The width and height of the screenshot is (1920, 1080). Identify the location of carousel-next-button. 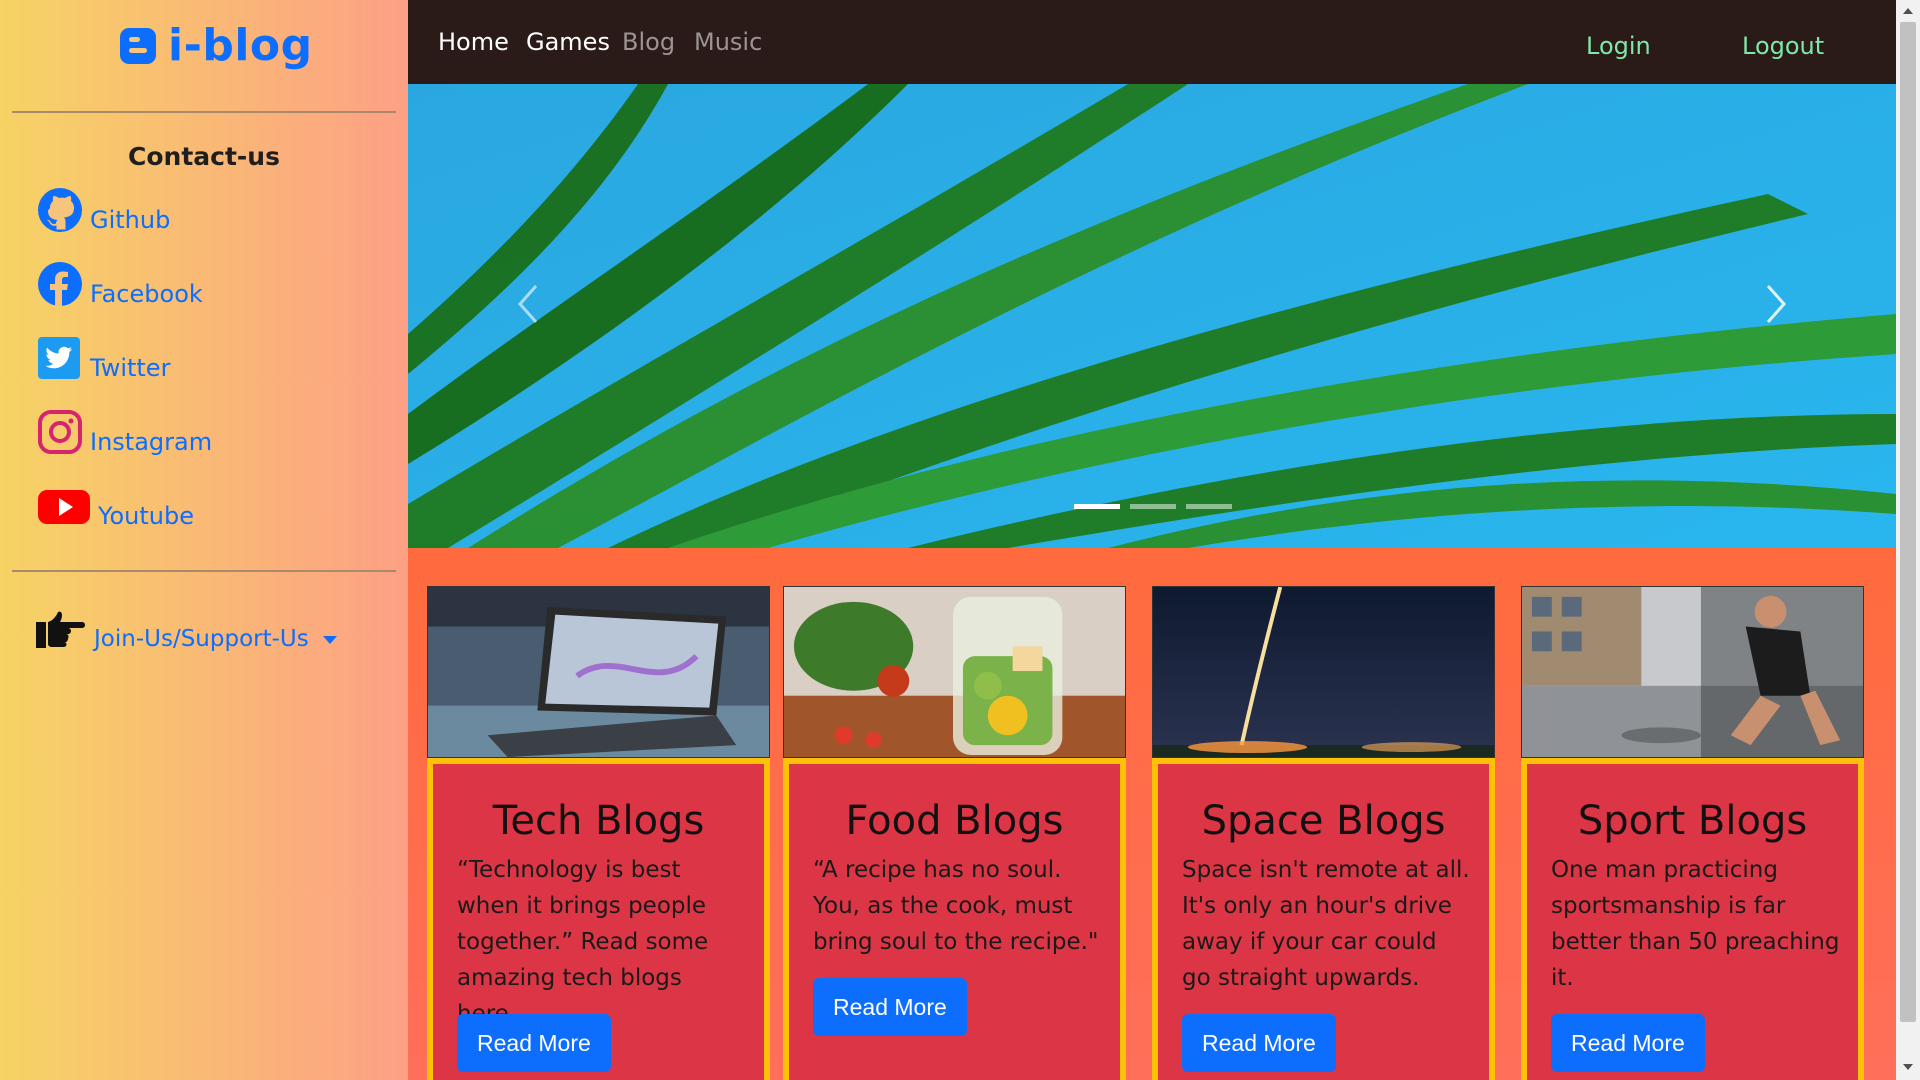
(1776, 304).